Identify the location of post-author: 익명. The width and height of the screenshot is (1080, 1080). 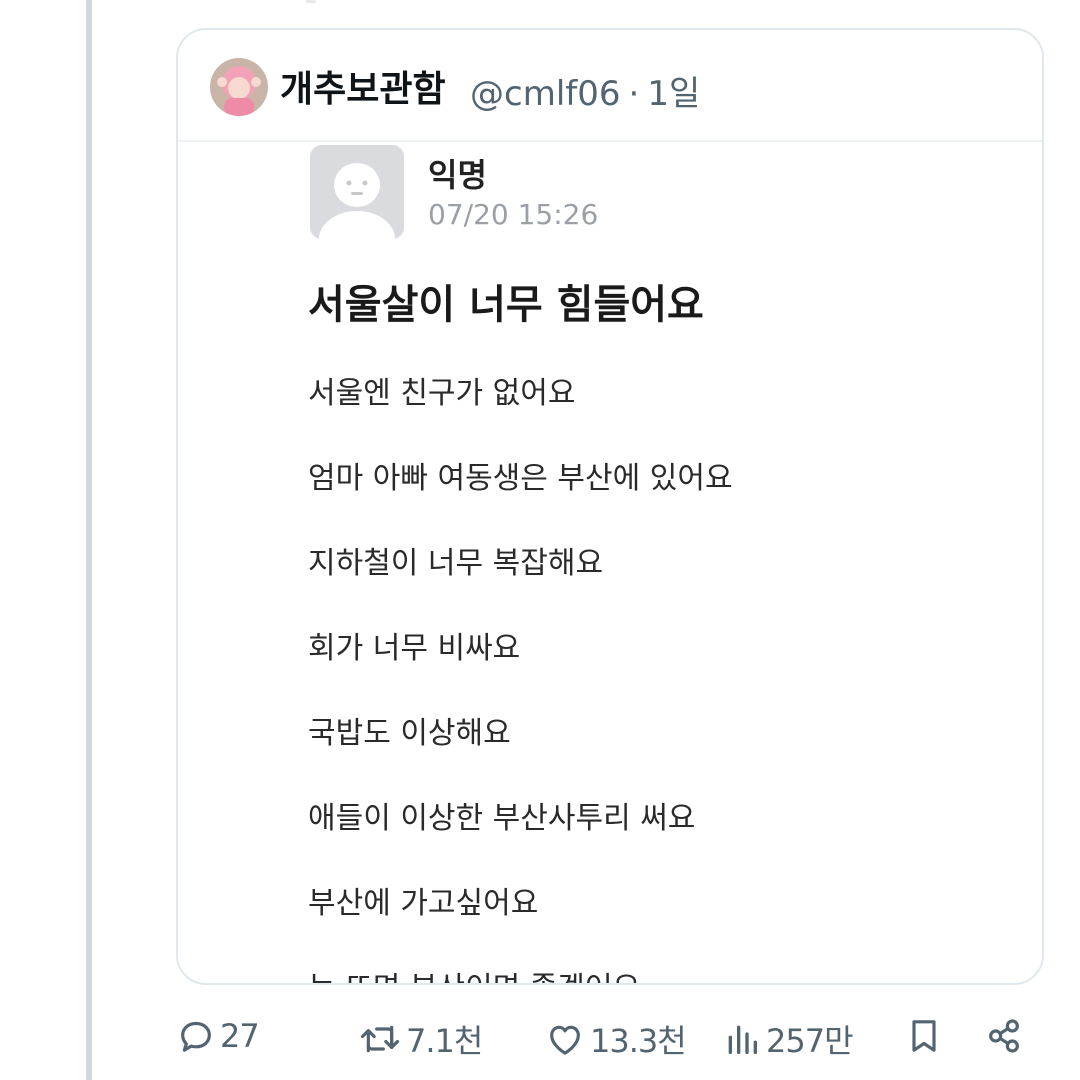
(457, 175).